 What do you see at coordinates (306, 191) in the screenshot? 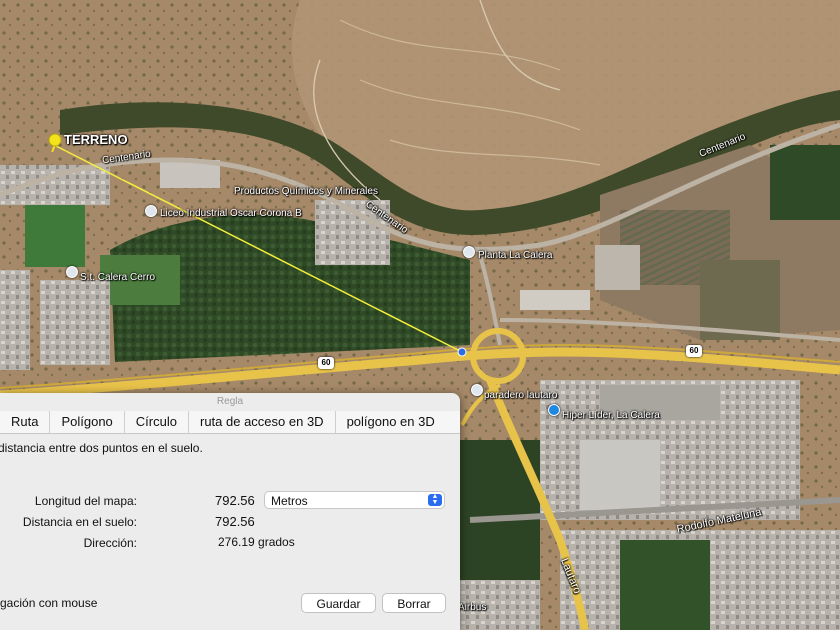
I see `map-label-productos: Productos Químicos y Minerales` at bounding box center [306, 191].